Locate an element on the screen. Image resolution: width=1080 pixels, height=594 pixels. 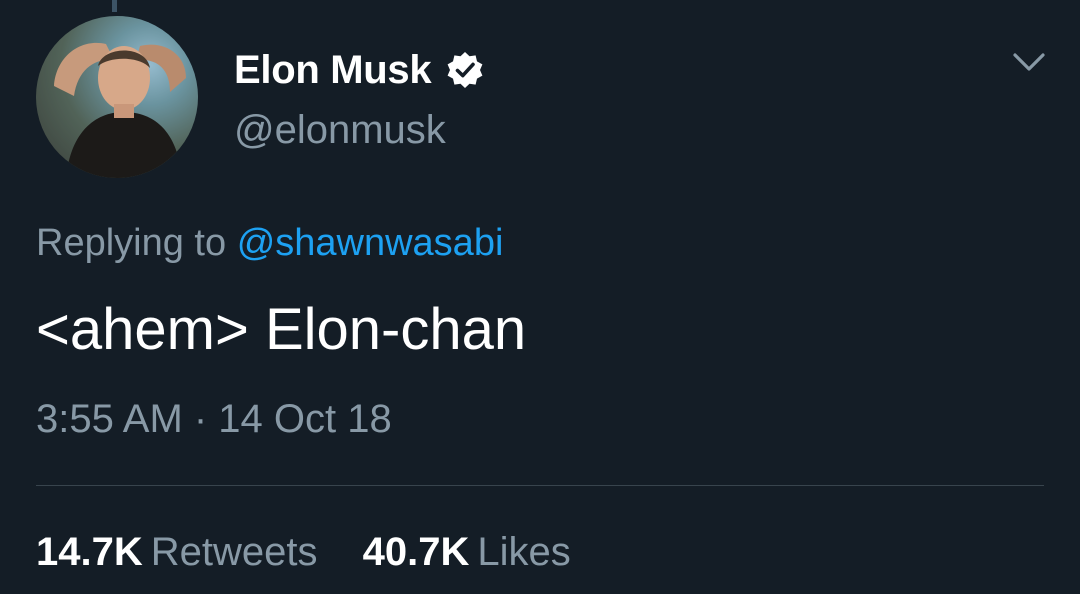
author-name-row: Elon Musk is located at coordinates (359, 70).